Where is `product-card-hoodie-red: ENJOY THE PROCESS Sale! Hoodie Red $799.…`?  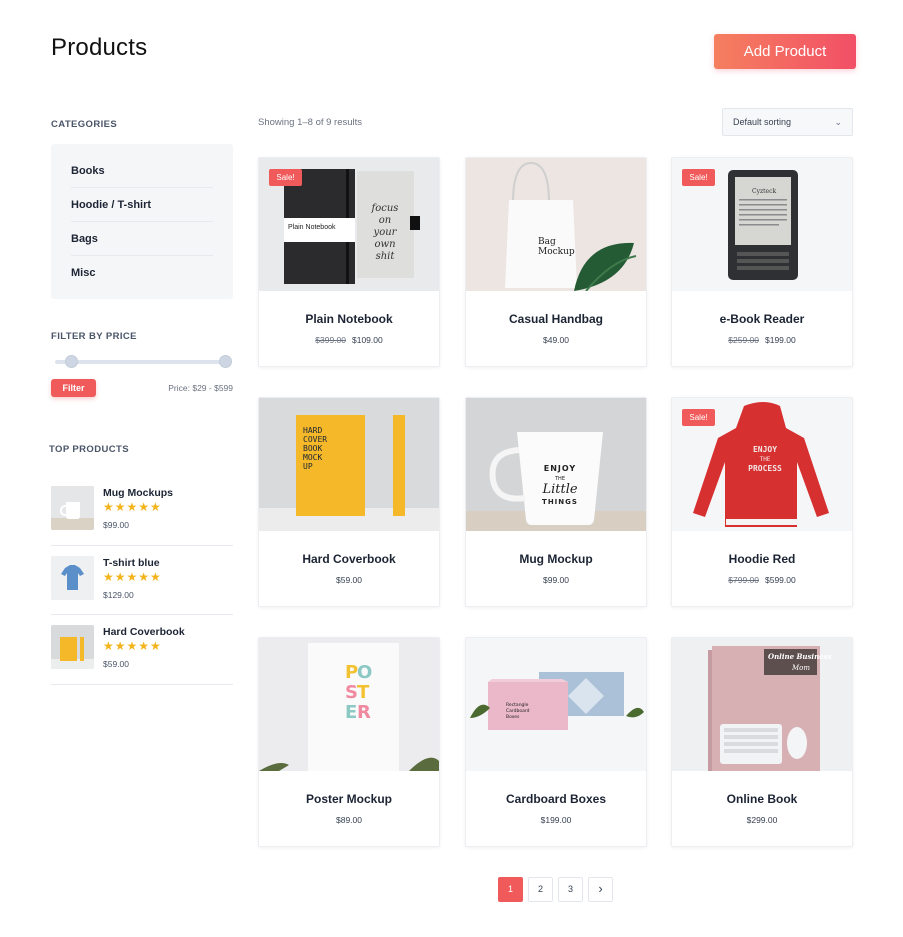 product-card-hoodie-red: ENJOY THE PROCESS Sale! Hoodie Red $799.… is located at coordinates (762, 502).